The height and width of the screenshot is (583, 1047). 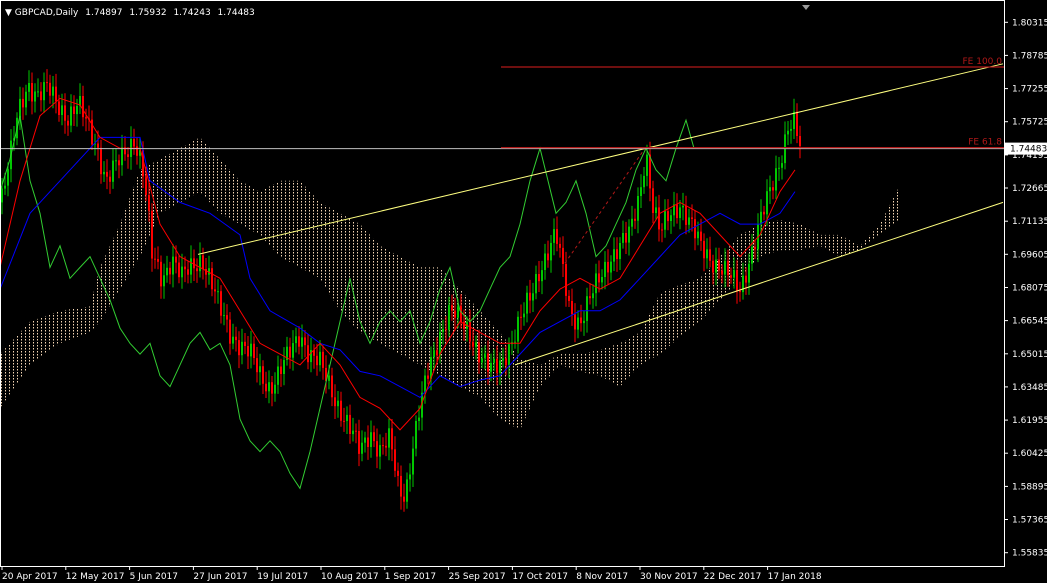 I want to click on y-tick-label: 1.72665, so click(x=1029, y=189).